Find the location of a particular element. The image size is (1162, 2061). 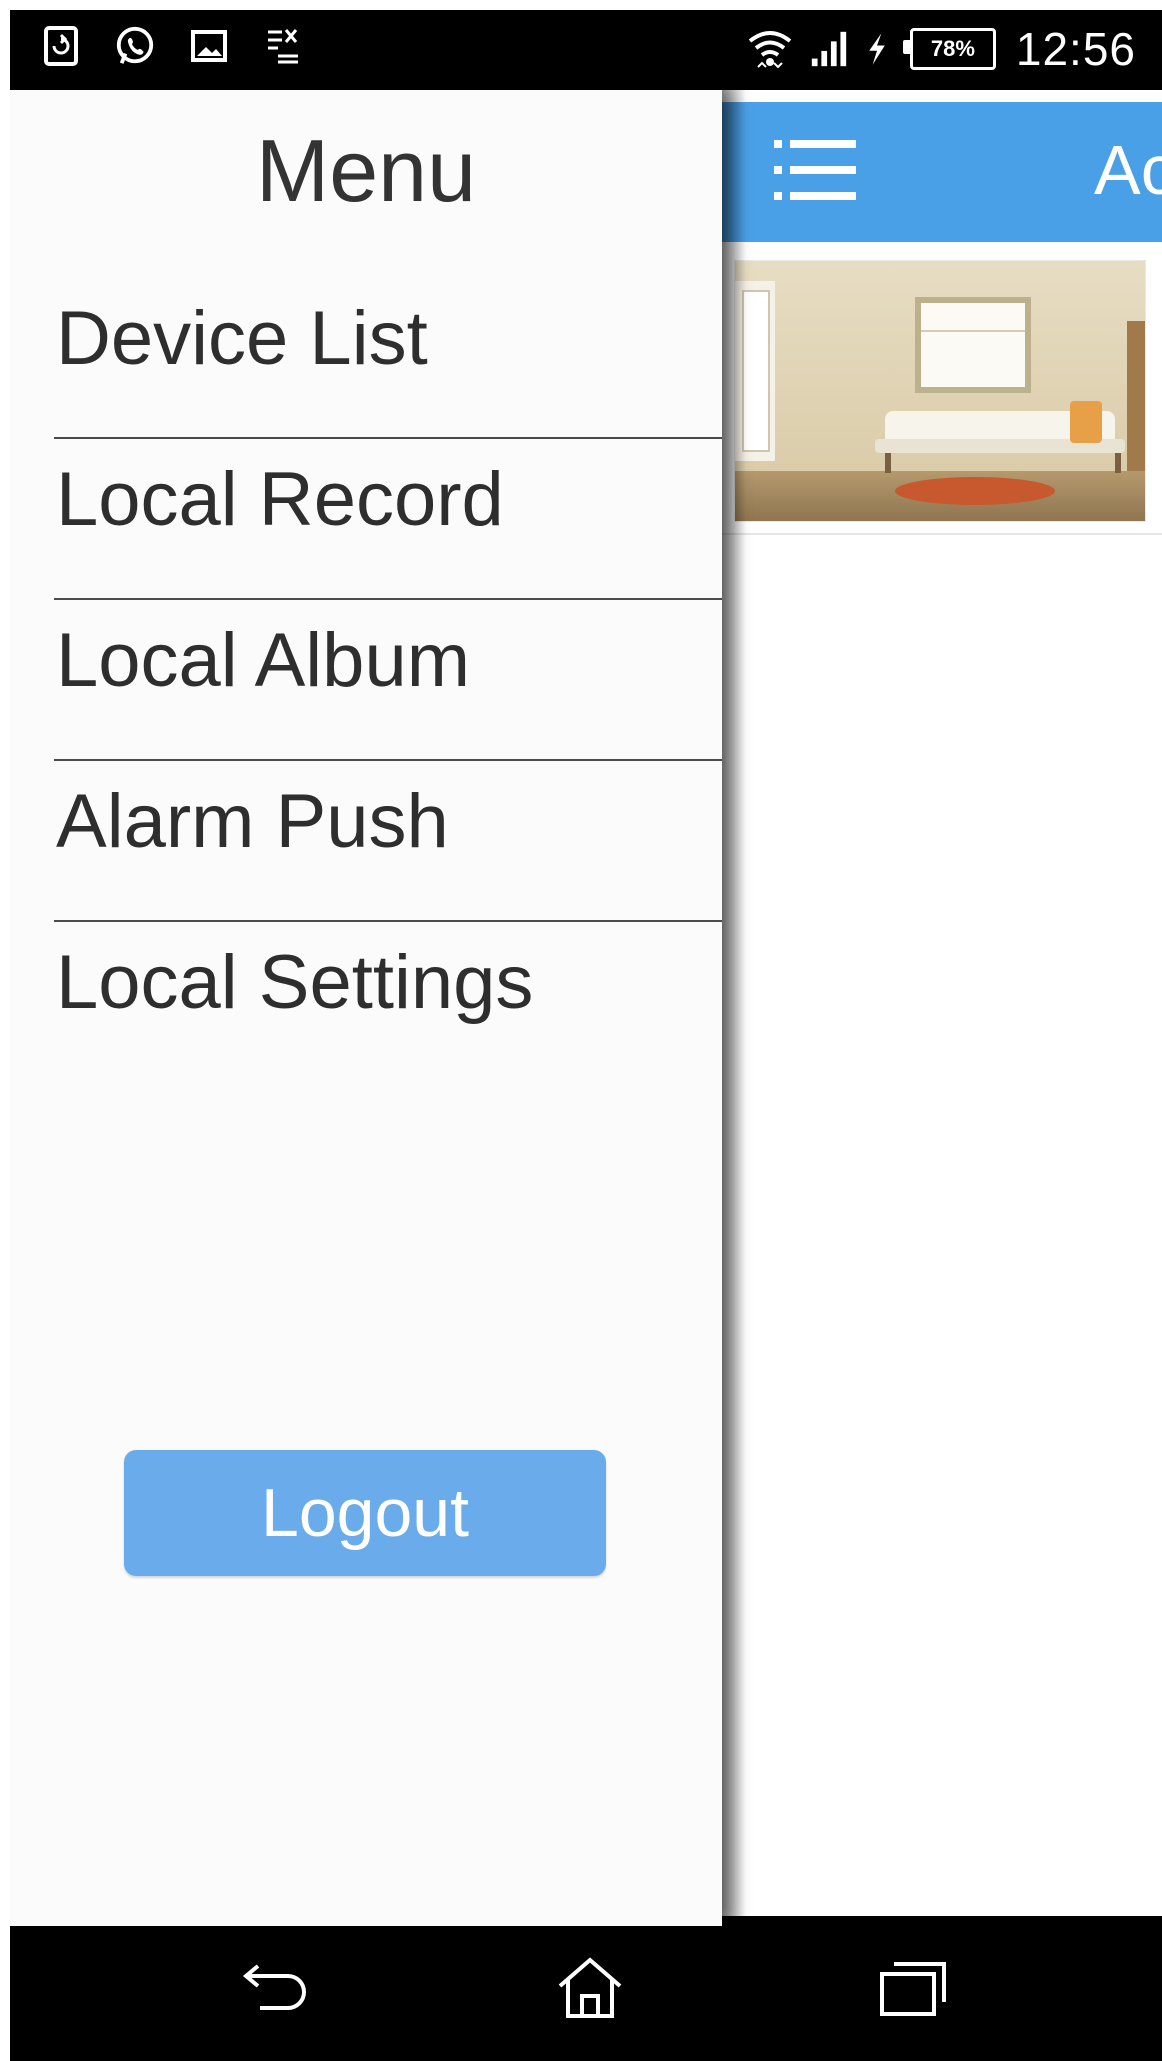

menu-item-label: Local Settings is located at coordinates (295, 982).